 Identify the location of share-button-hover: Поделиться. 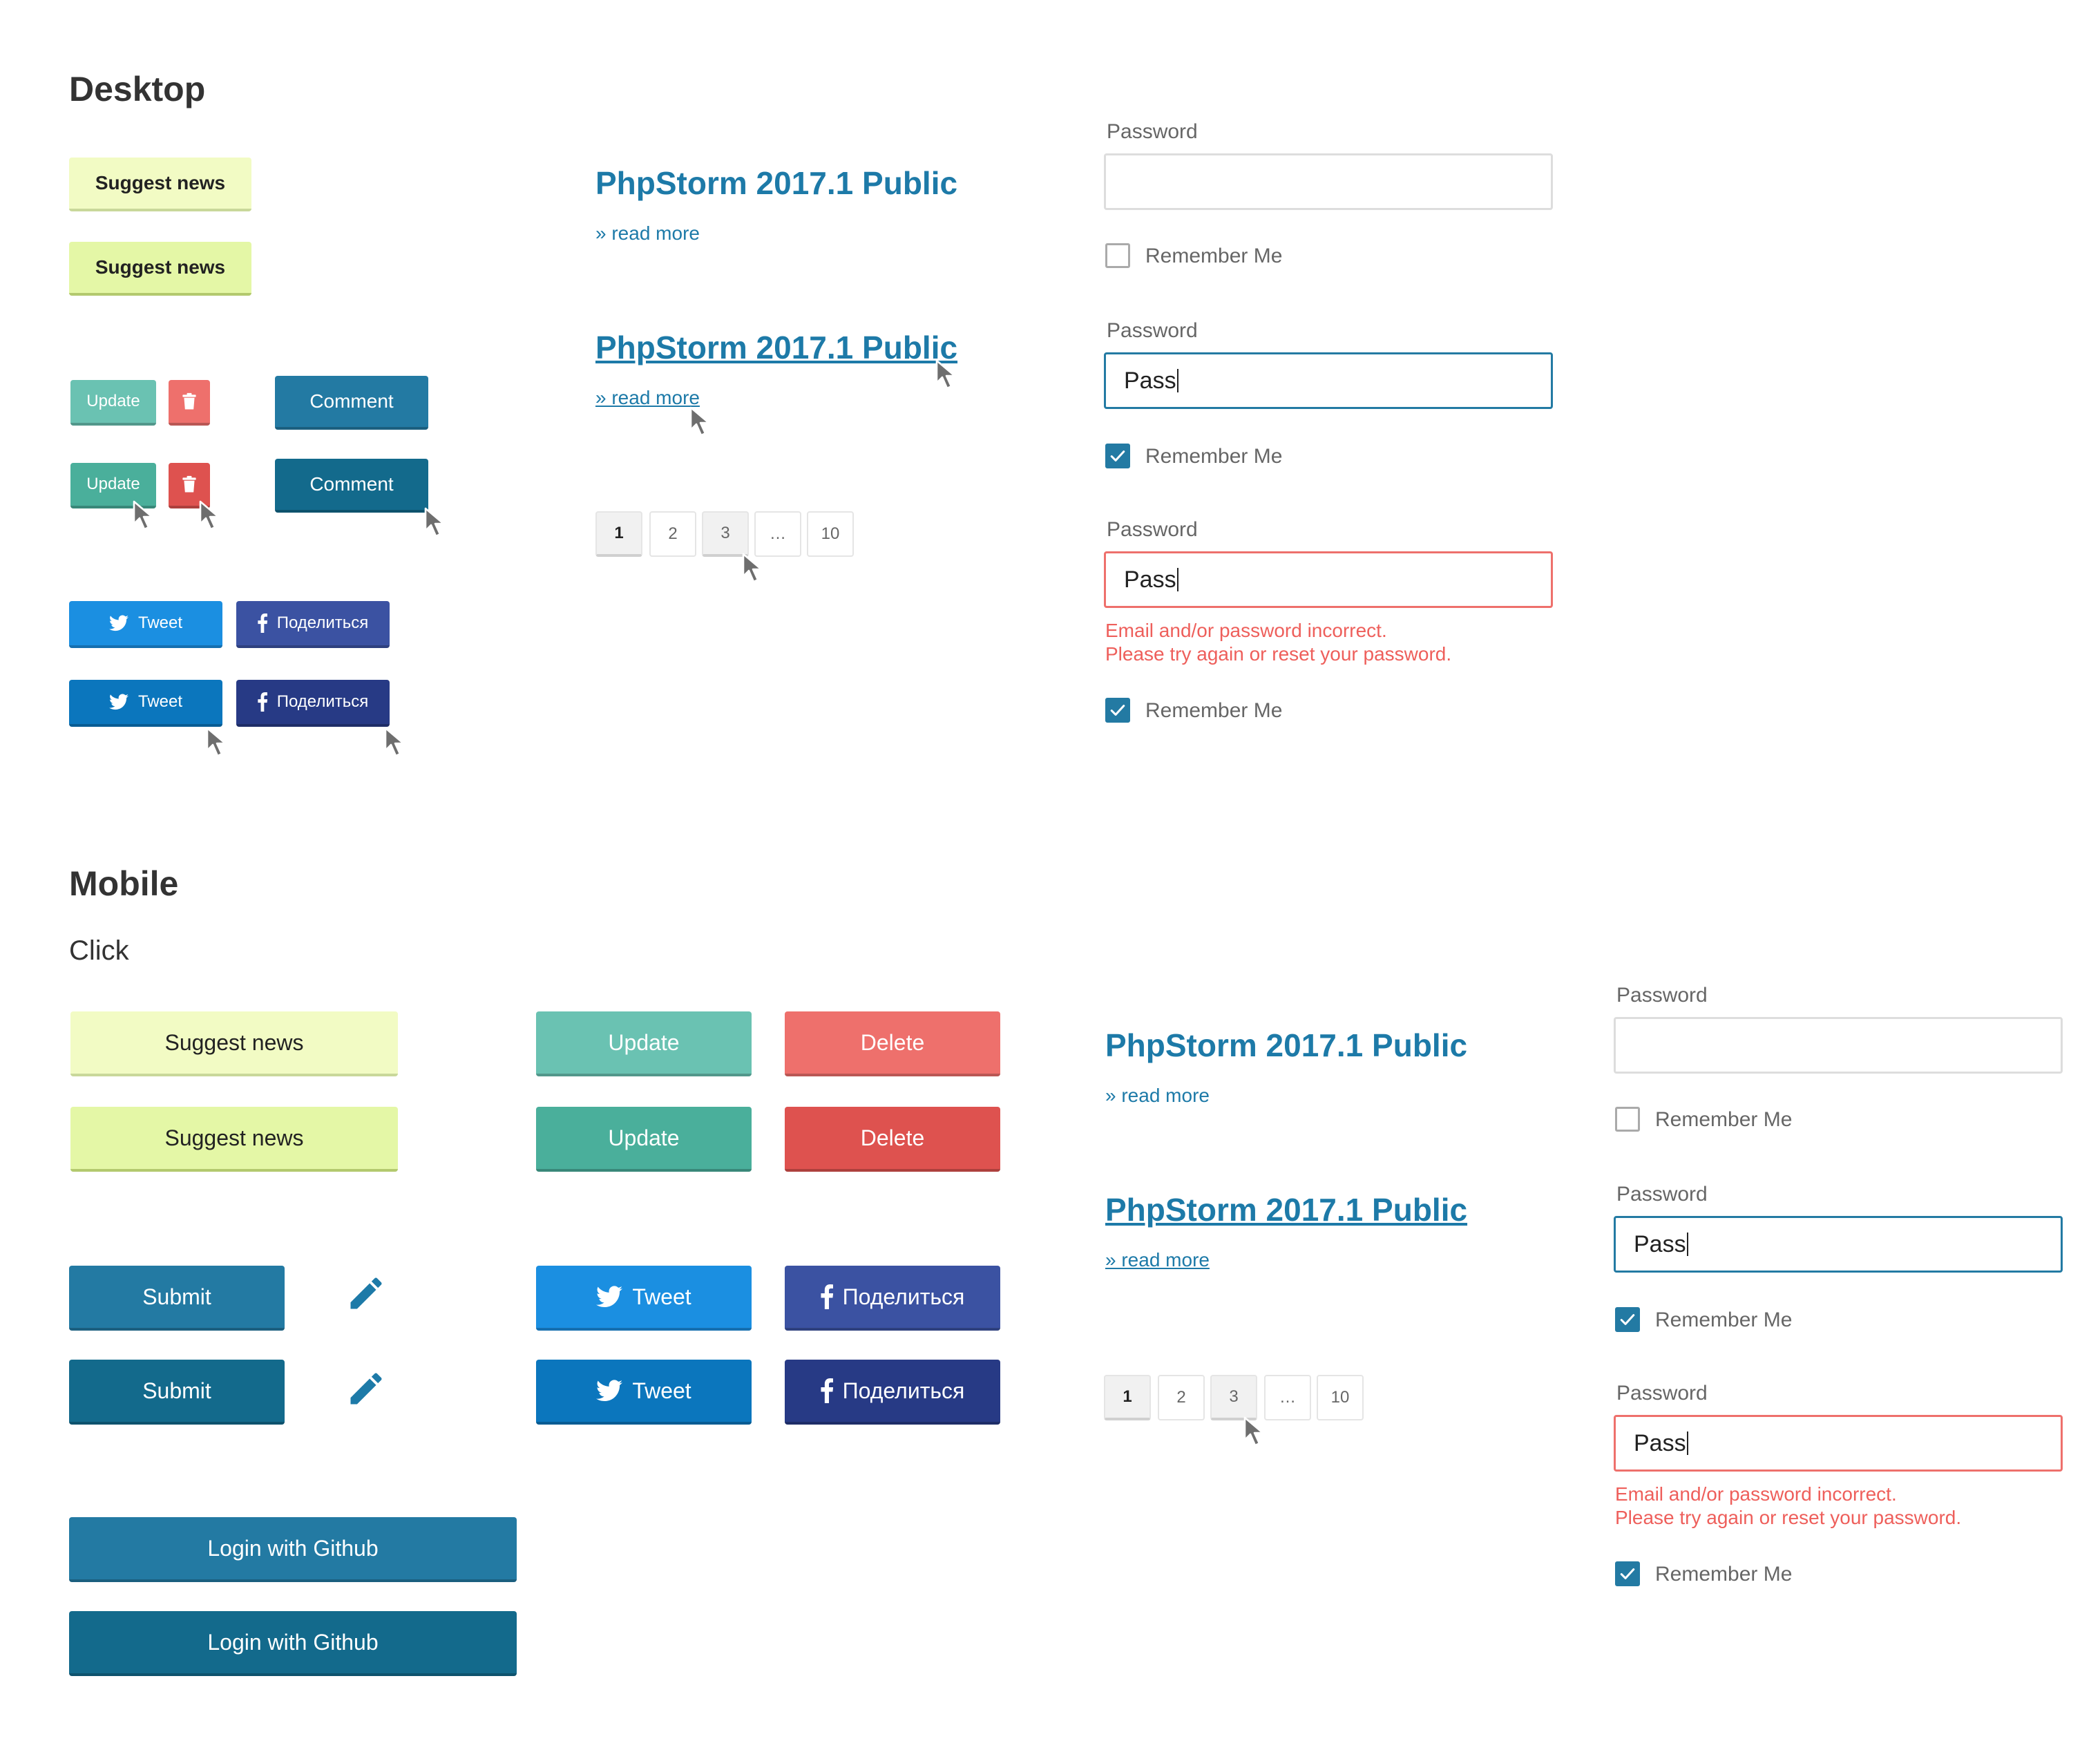
(313, 703).